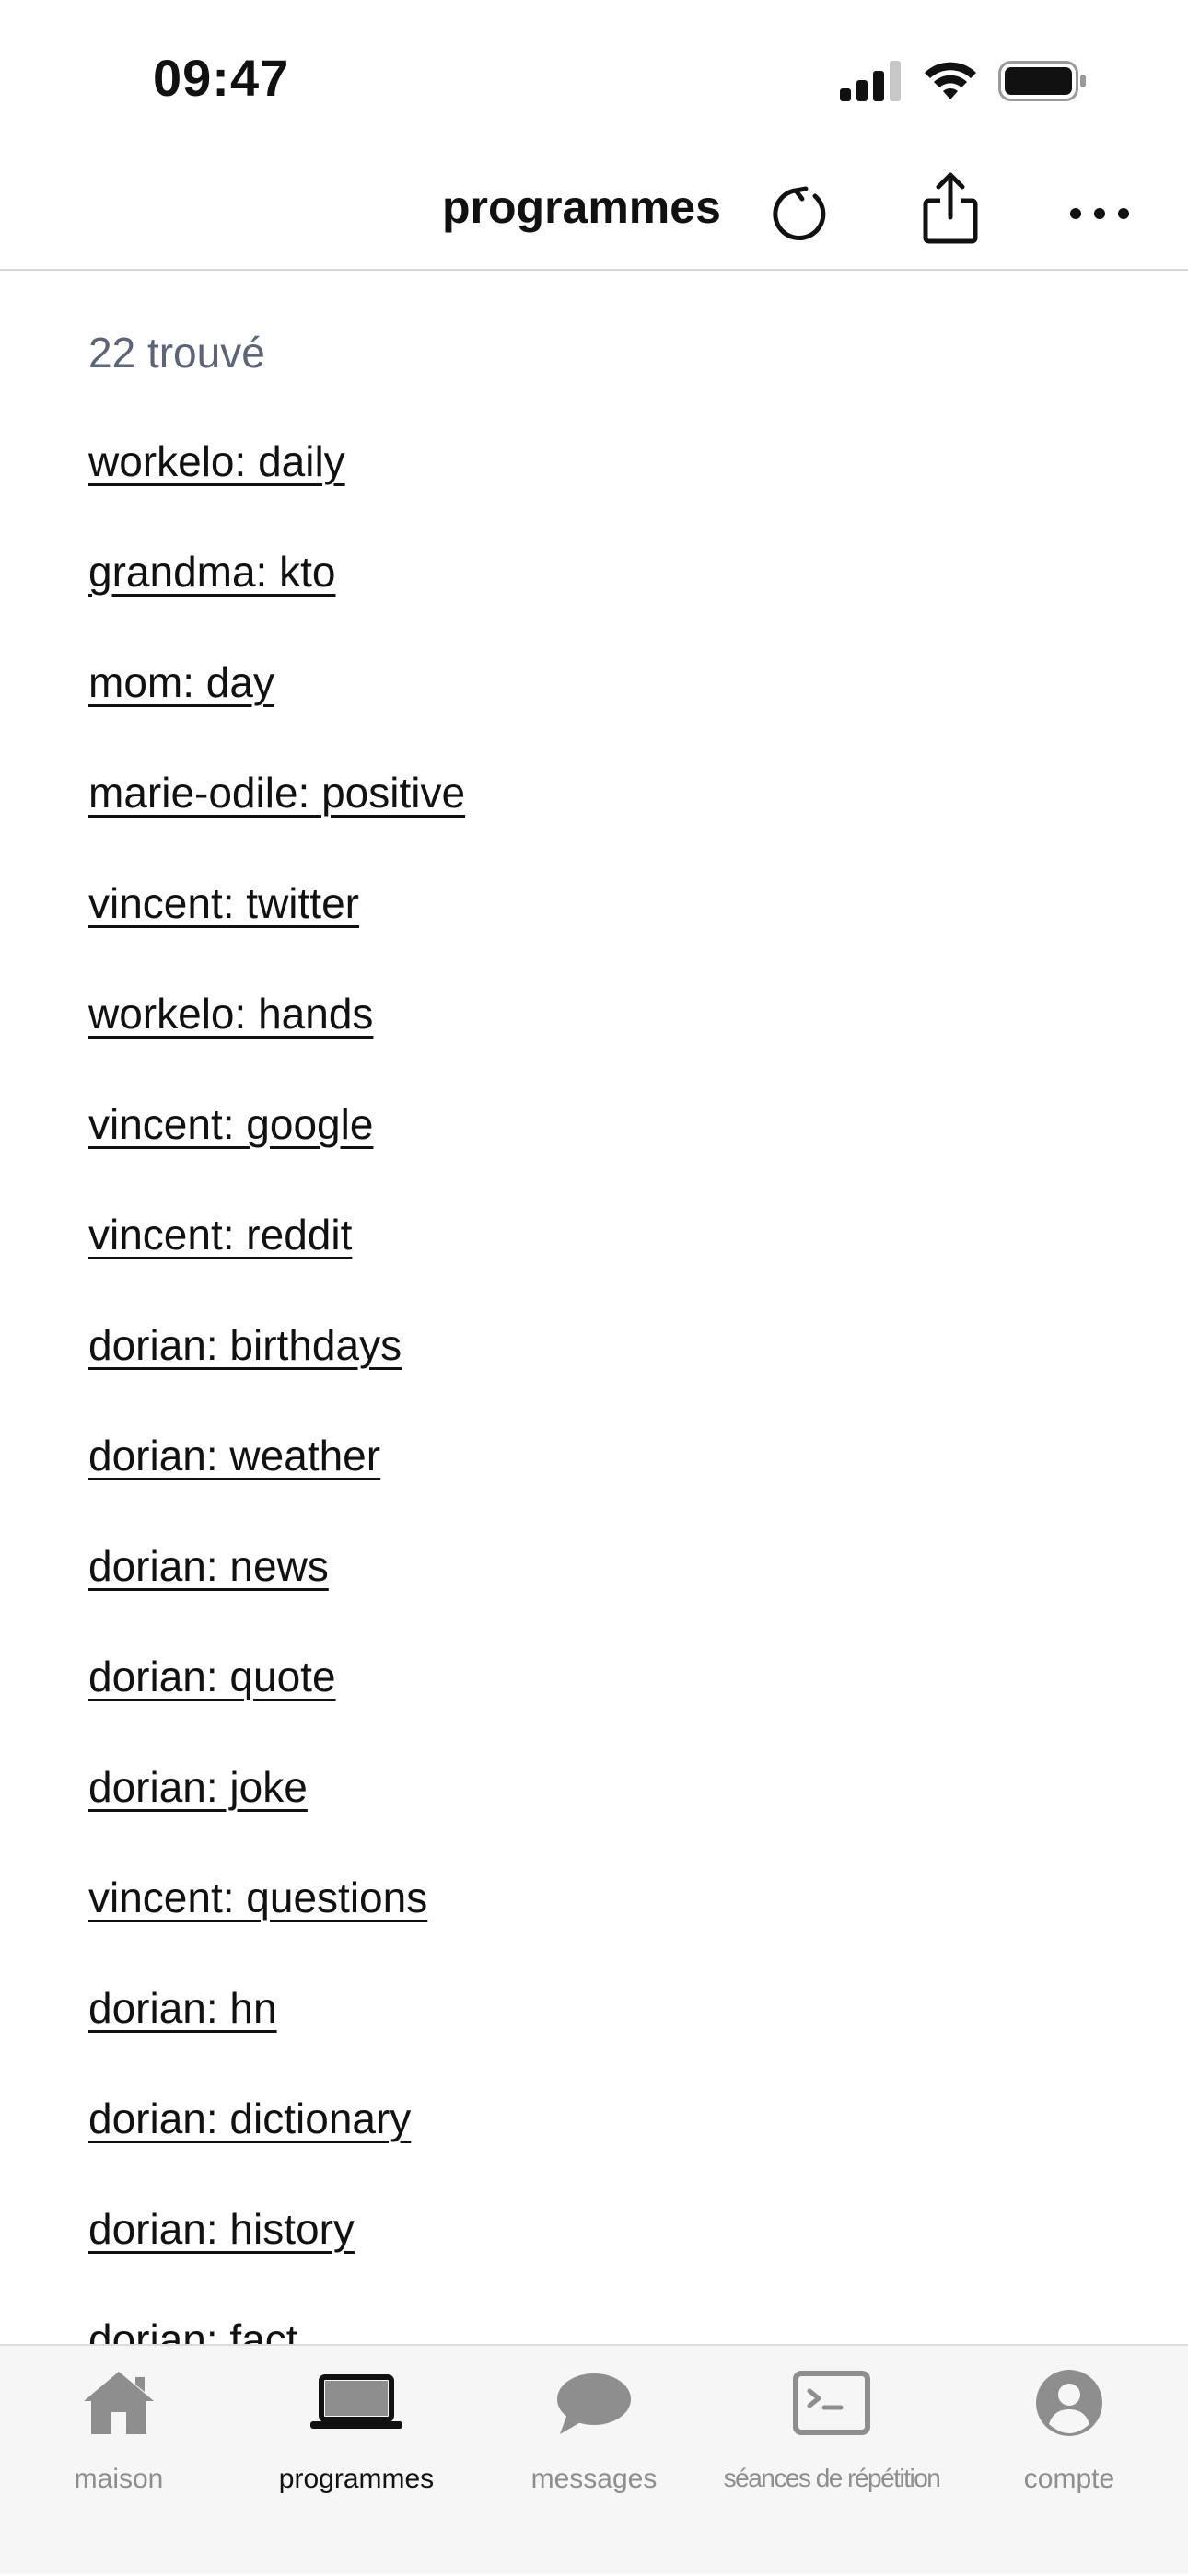  I want to click on page-title: programmes, so click(581, 207).